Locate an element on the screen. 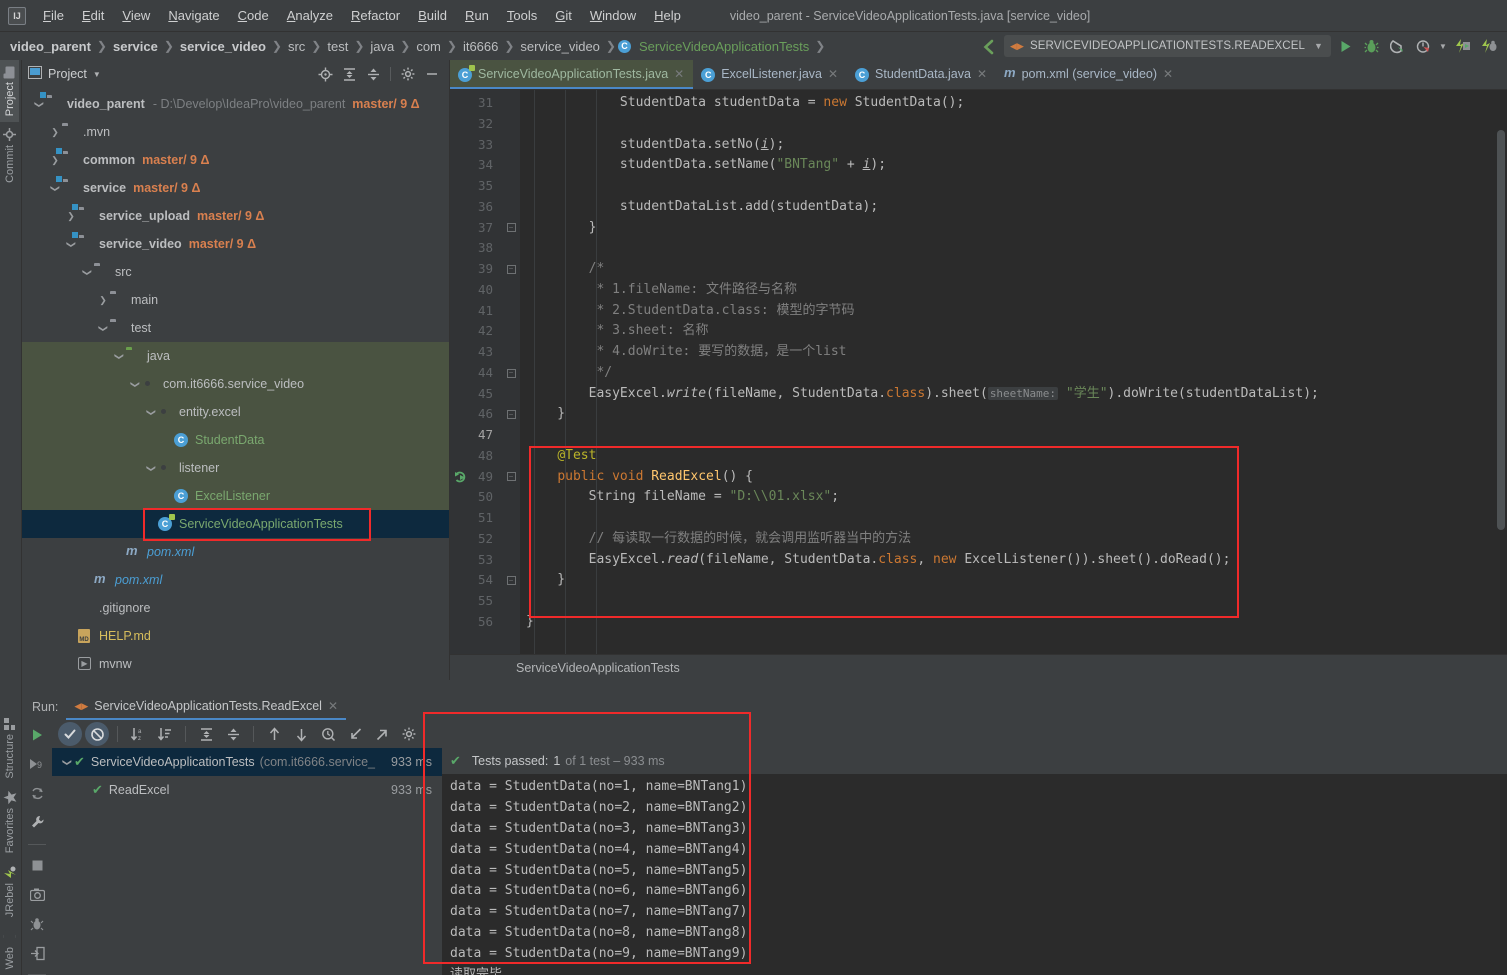 The image size is (1507, 975). import-icon is located at coordinates (355, 734).